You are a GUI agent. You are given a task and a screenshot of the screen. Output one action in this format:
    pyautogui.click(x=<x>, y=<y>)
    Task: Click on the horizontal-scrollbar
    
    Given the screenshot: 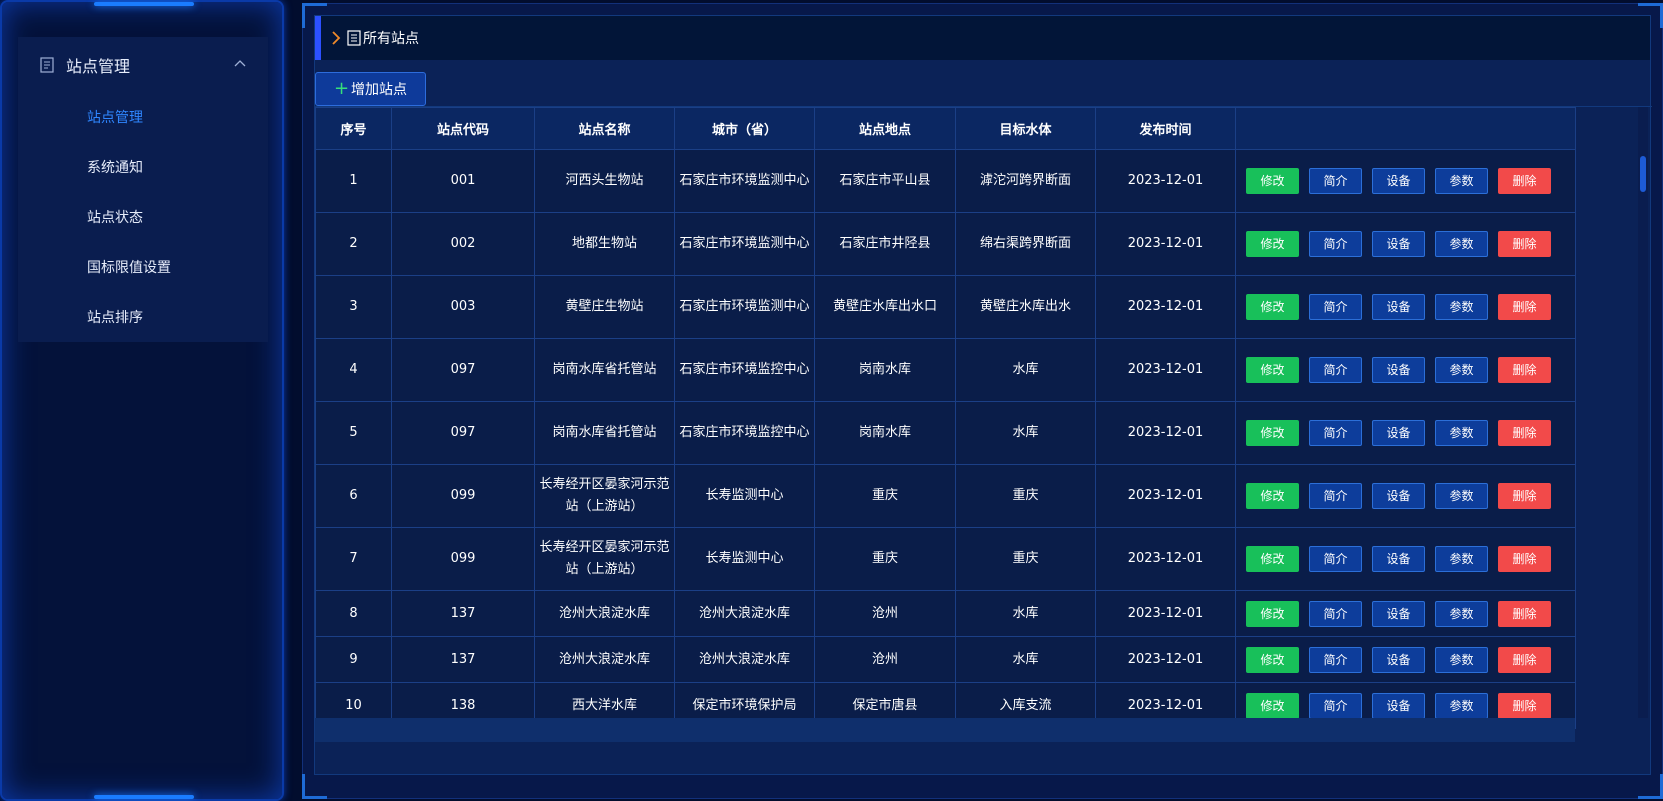 What is the action you would take?
    pyautogui.click(x=945, y=730)
    